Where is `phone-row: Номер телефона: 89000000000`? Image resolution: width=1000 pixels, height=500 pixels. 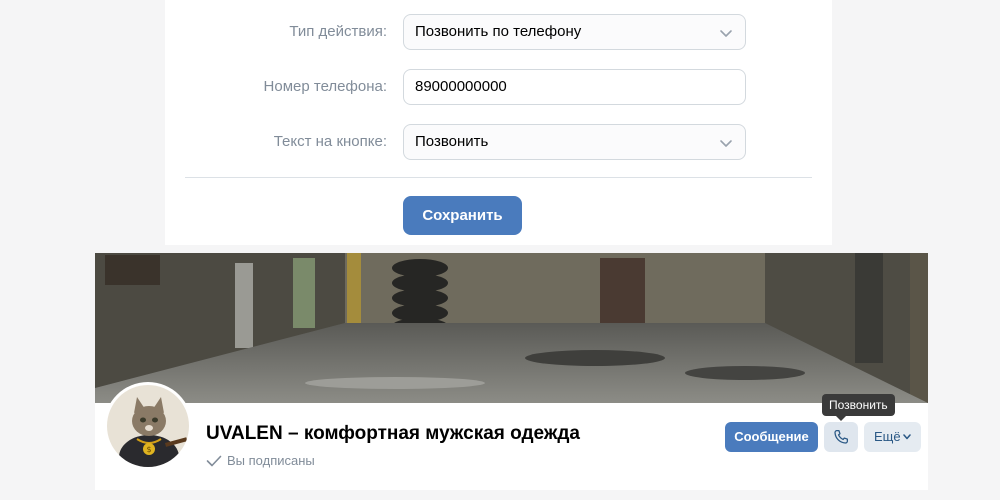 phone-row: Номер телефона: 89000000000 is located at coordinates (498, 87).